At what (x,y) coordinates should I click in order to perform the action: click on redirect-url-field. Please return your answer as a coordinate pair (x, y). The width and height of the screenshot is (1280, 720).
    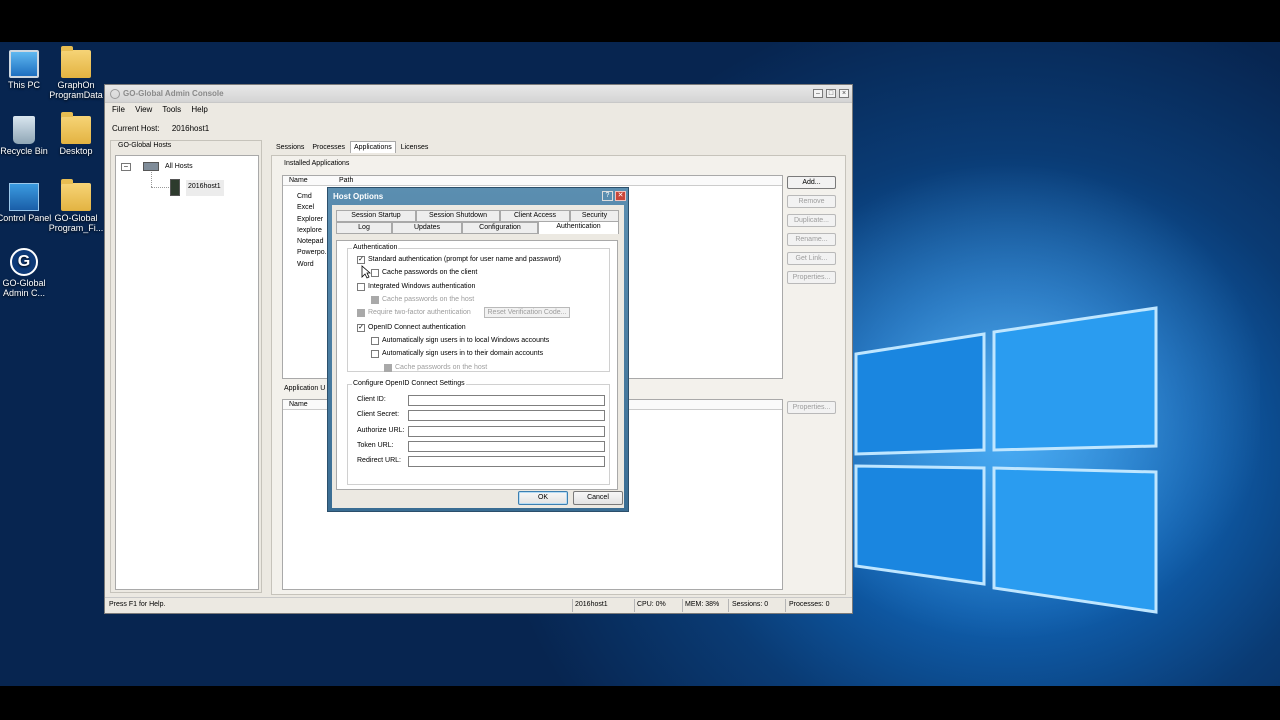
    Looking at the image, I should click on (506, 461).